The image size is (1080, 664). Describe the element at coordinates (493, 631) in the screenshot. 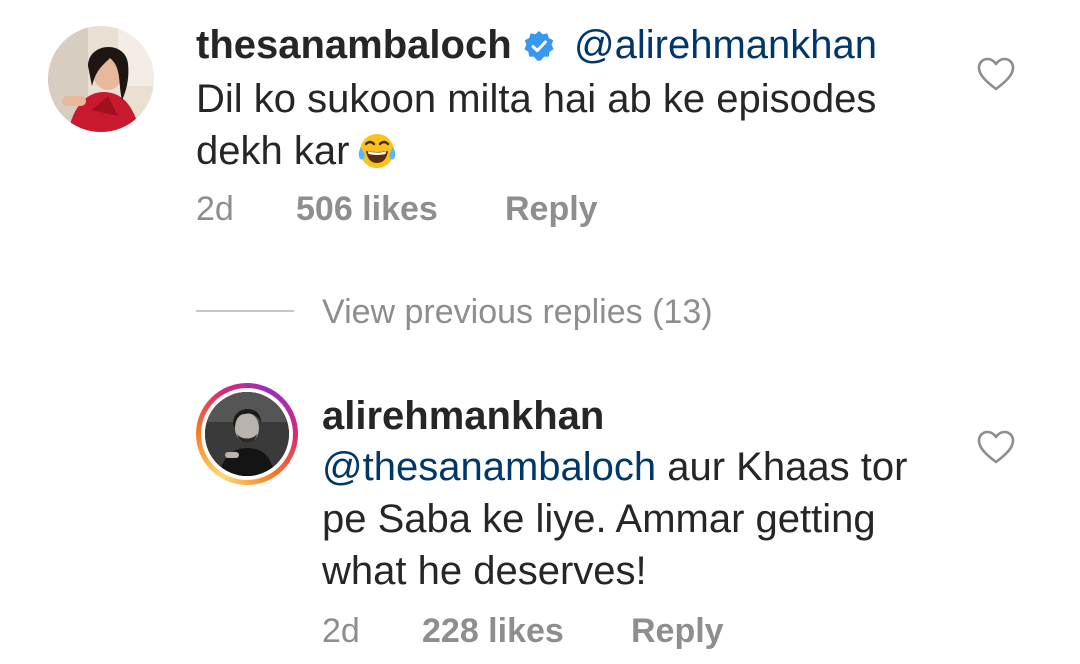

I see `reply-likes-count: 228 likes` at that location.